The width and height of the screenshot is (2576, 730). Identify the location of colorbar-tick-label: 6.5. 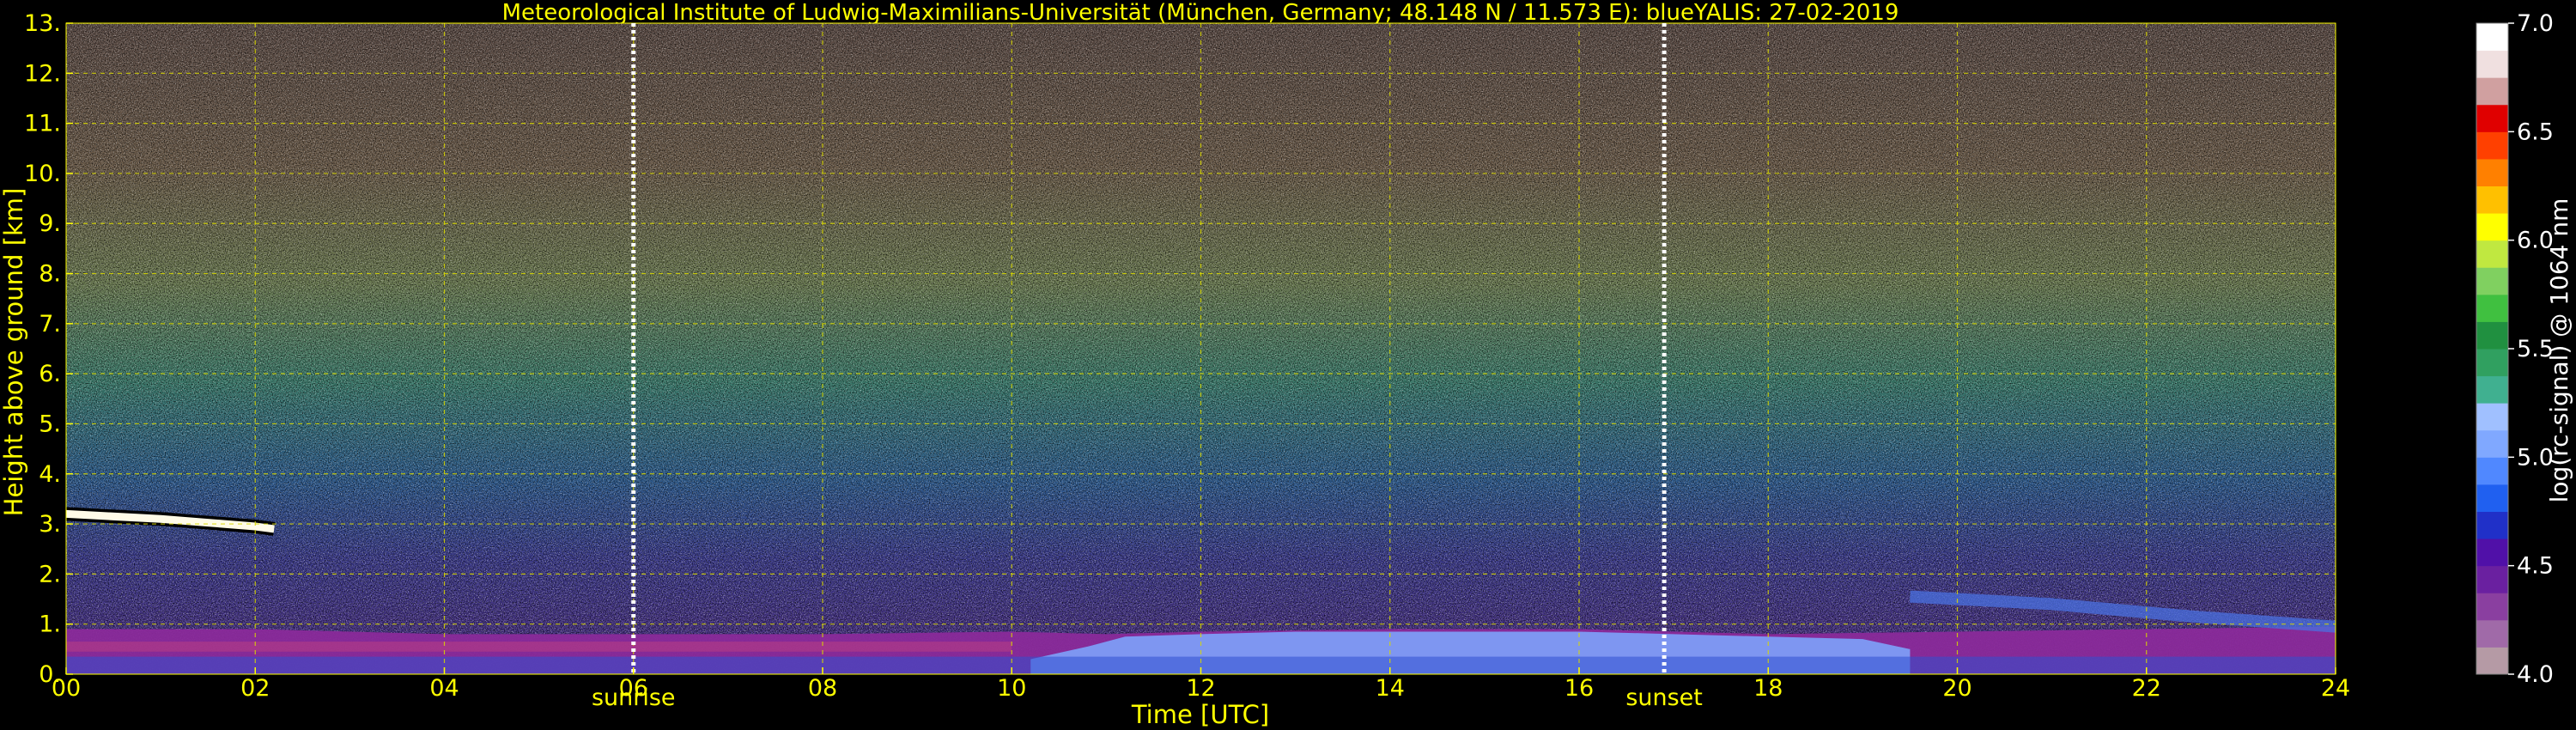
(2536, 132).